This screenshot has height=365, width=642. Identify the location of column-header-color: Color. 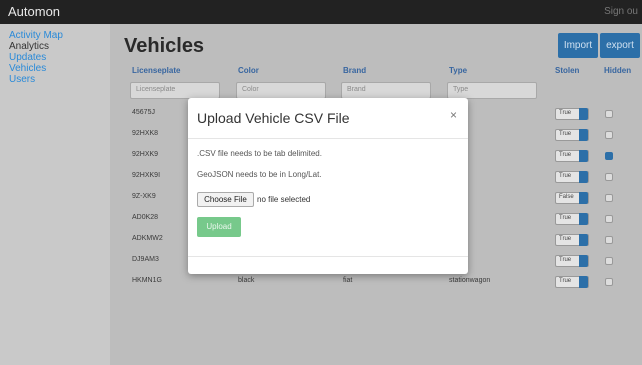
(248, 70).